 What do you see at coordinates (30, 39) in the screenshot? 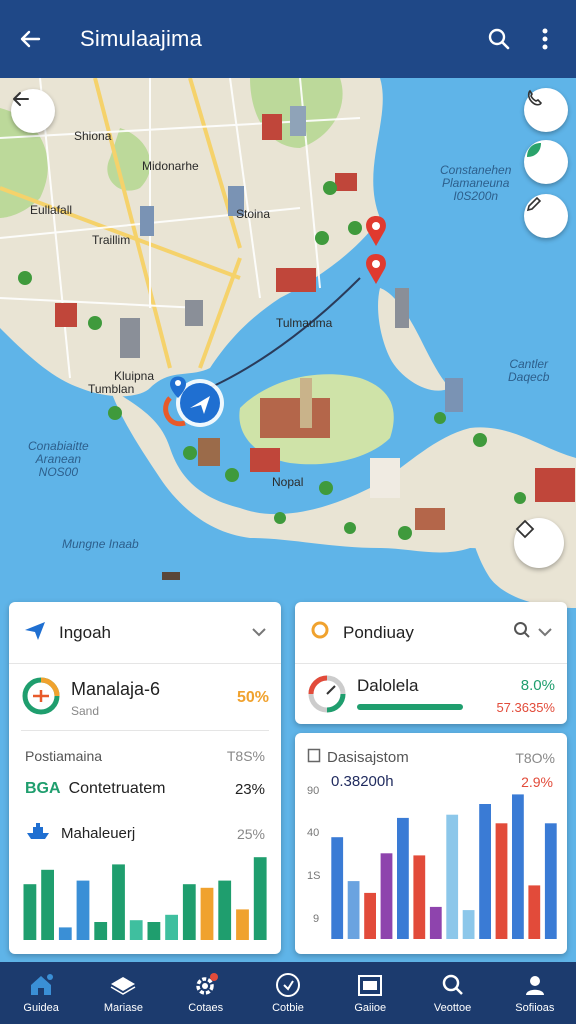
I see `back-arrow-icon` at bounding box center [30, 39].